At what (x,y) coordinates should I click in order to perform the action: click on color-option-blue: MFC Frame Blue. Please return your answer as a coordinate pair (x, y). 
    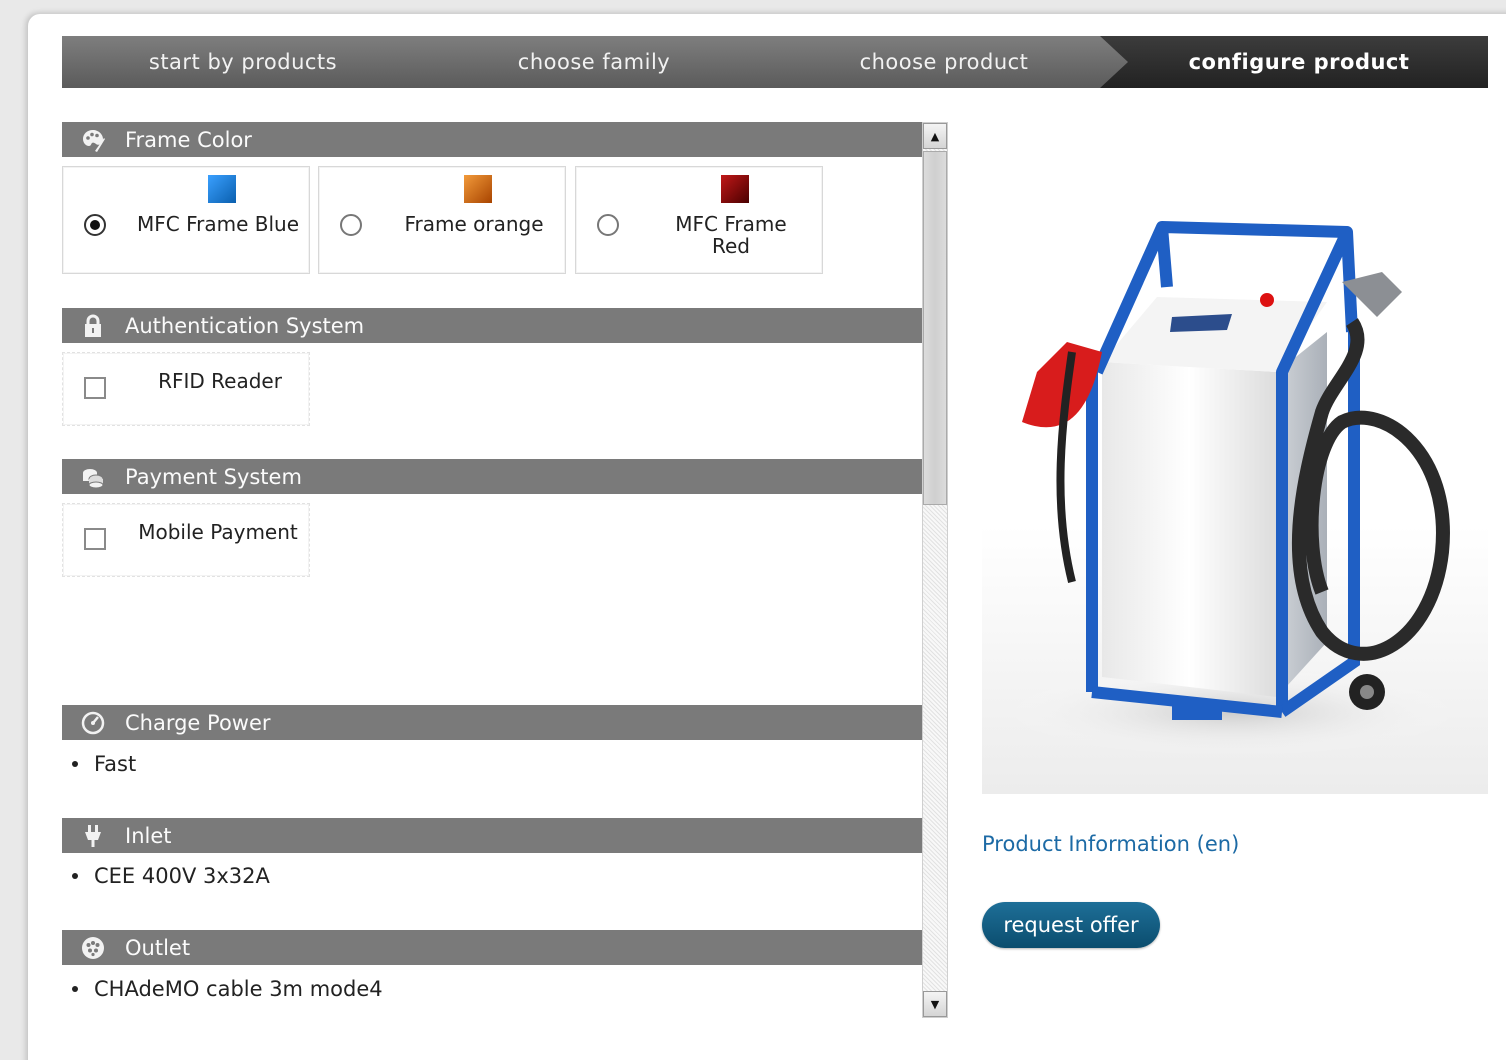
    Looking at the image, I should click on (186, 220).